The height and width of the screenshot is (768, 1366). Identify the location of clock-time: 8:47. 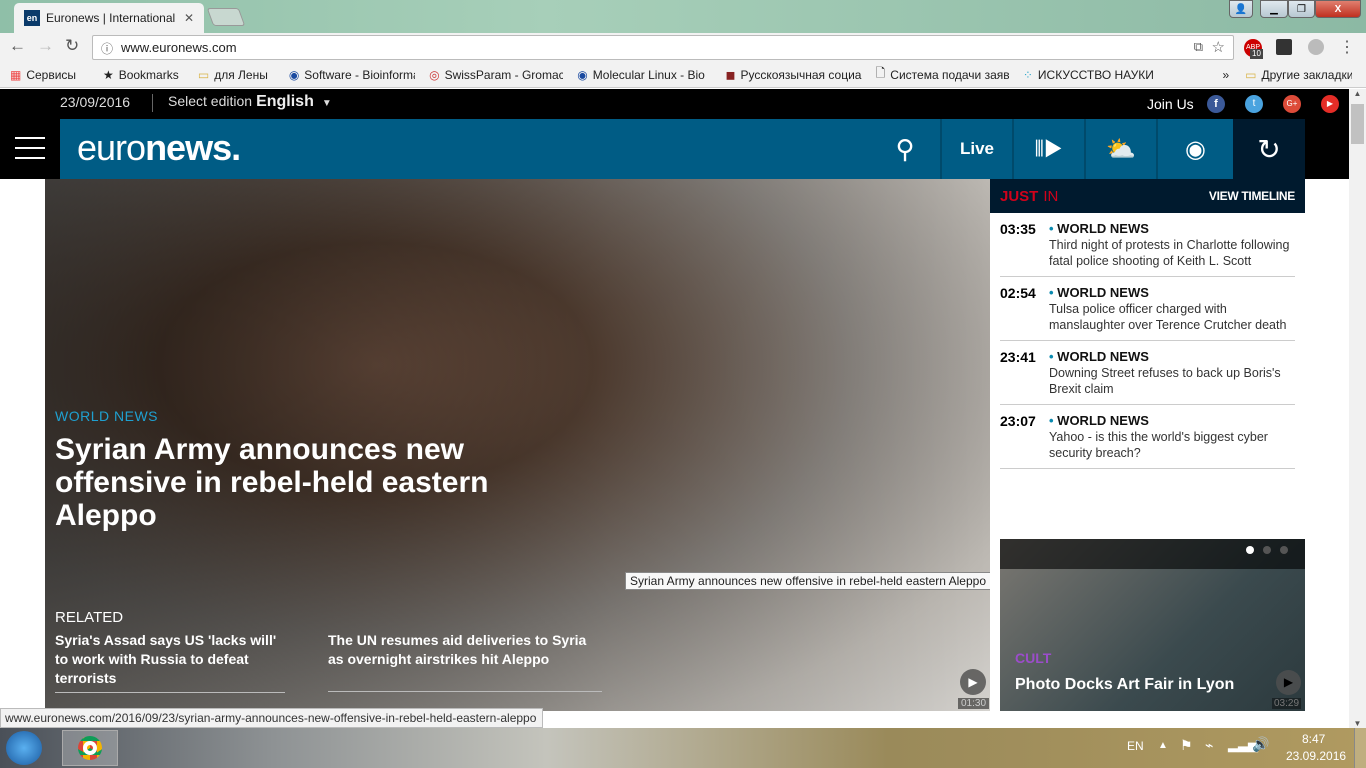
(1313, 739).